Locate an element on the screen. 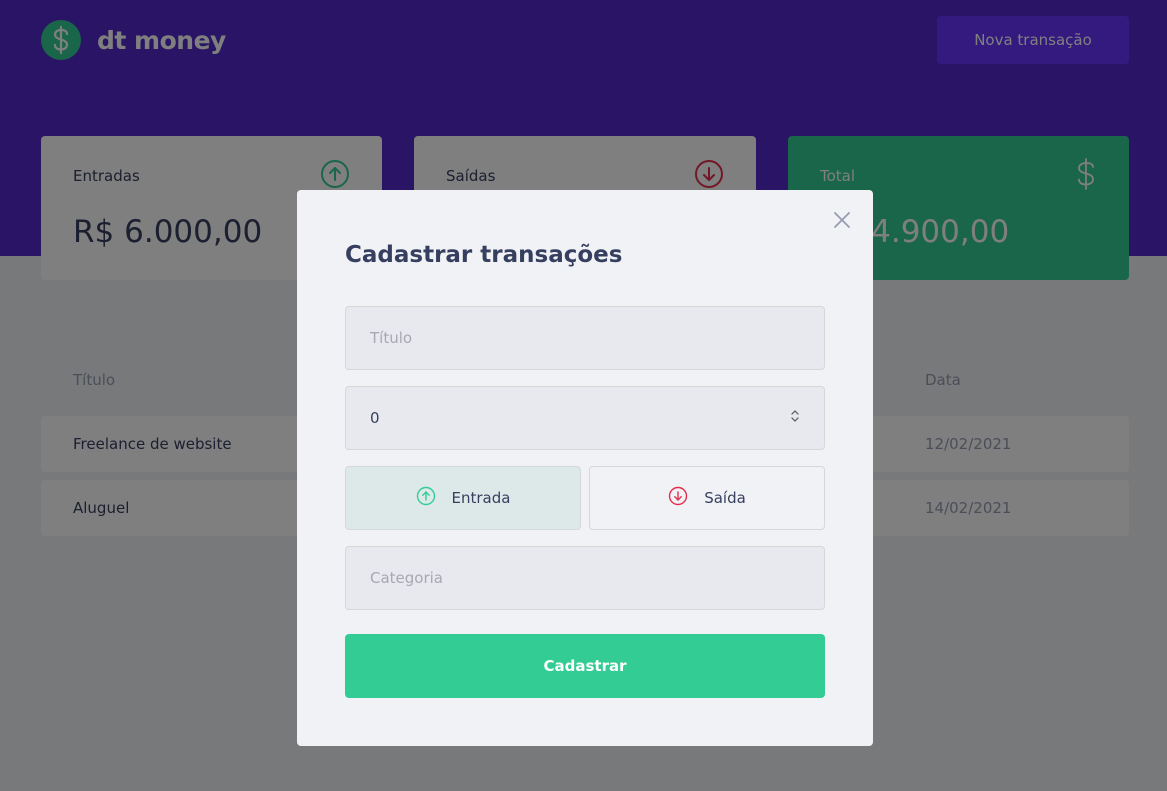 This screenshot has width=1167, height=791. title-placeholder: Título is located at coordinates (391, 338).